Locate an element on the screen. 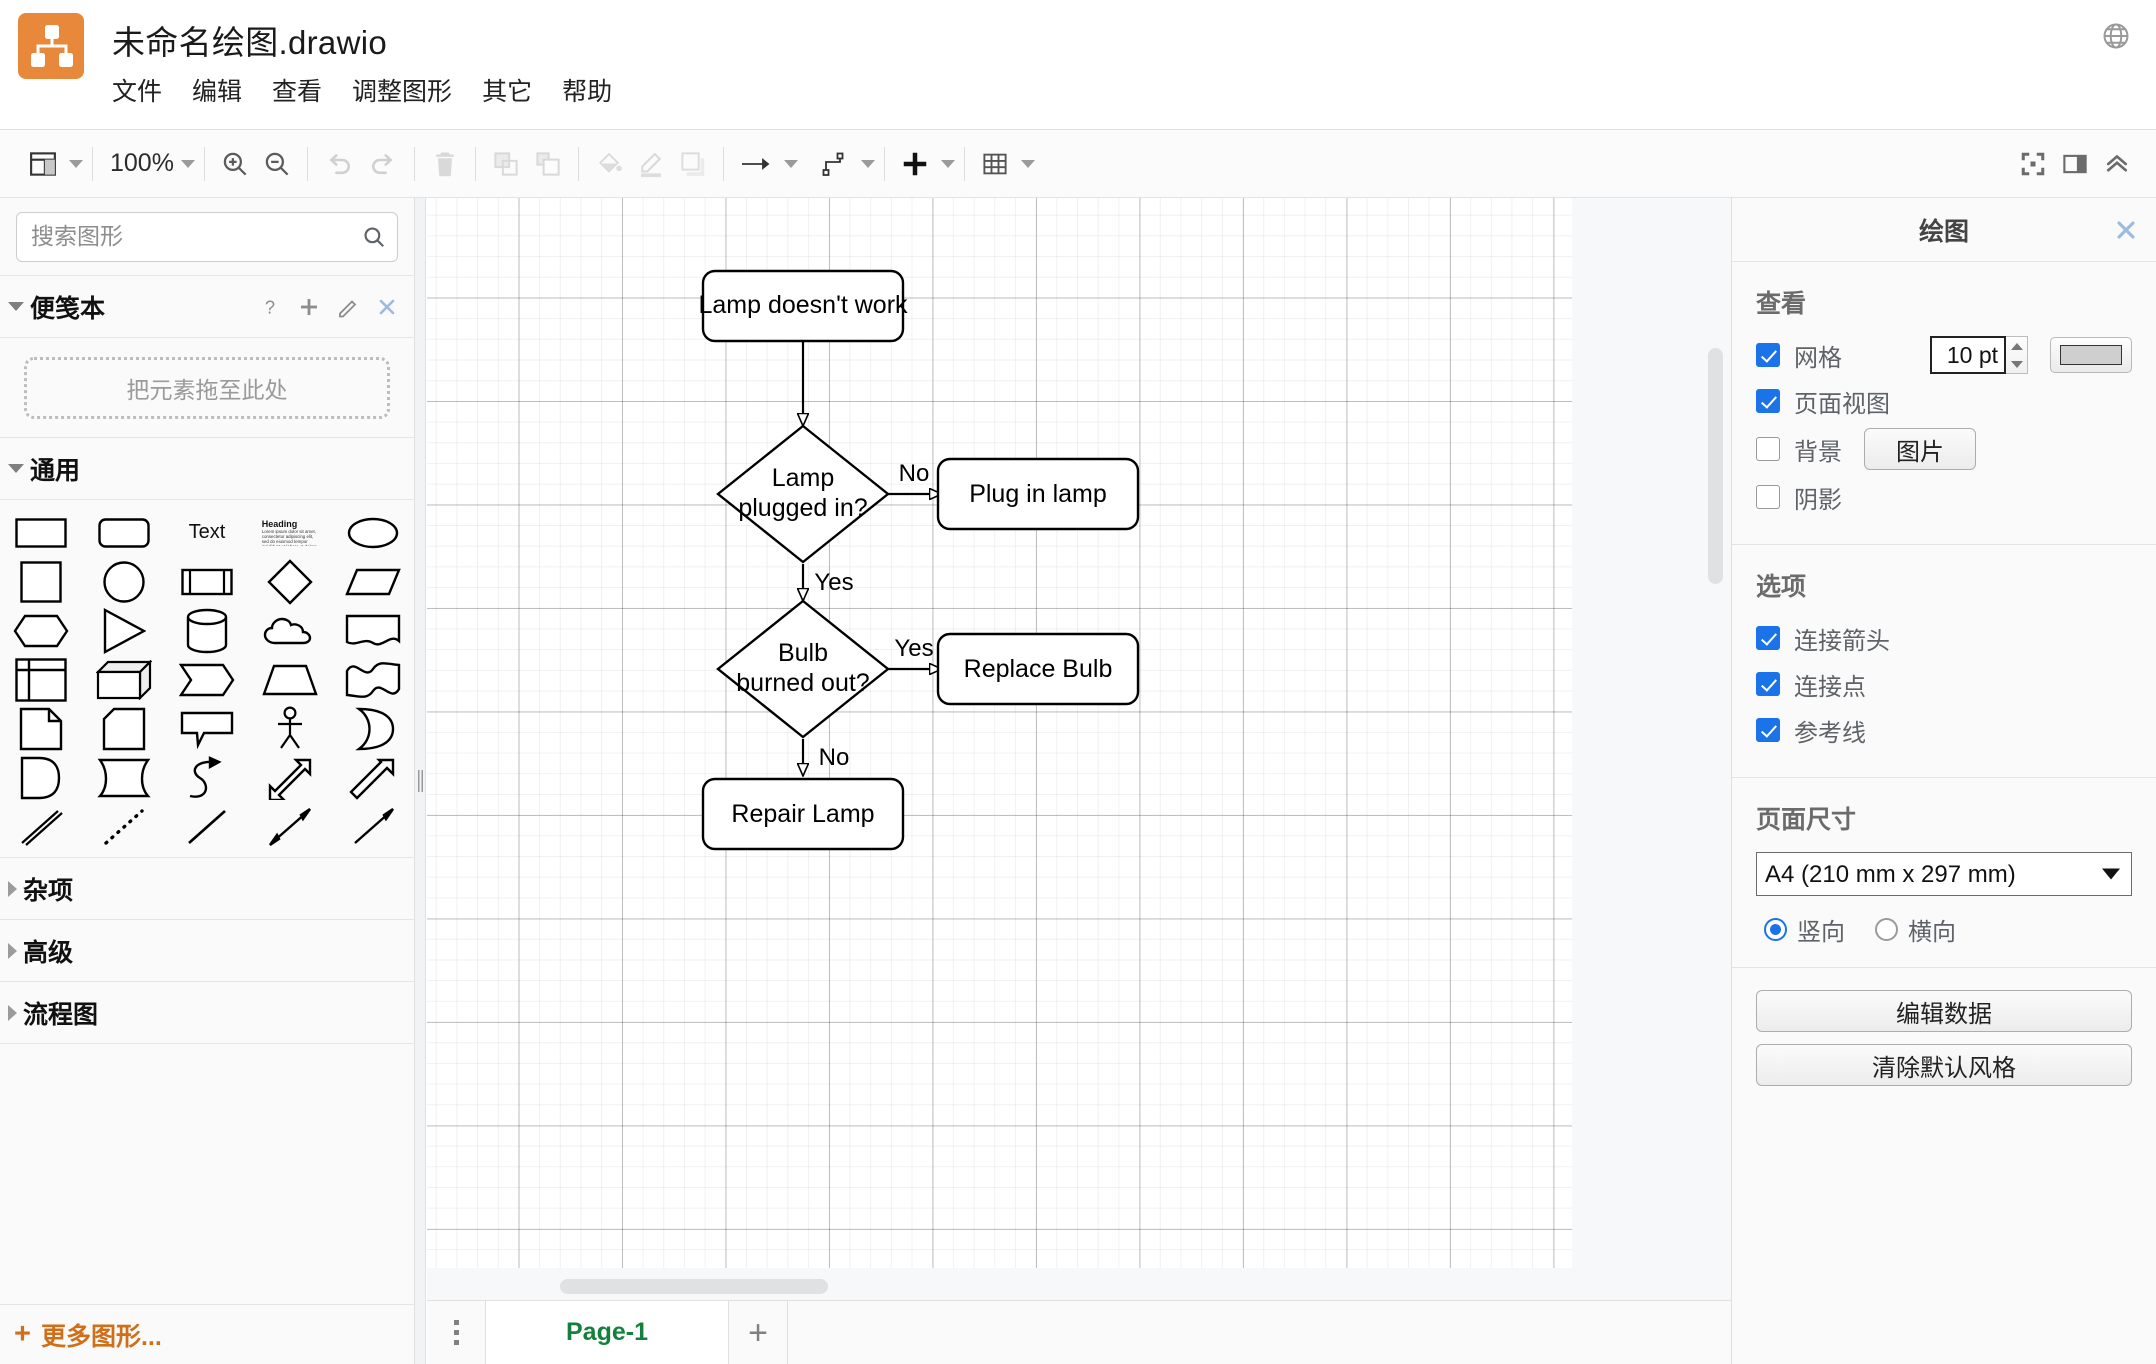  menu-extras: 其它 is located at coordinates (514, 90).